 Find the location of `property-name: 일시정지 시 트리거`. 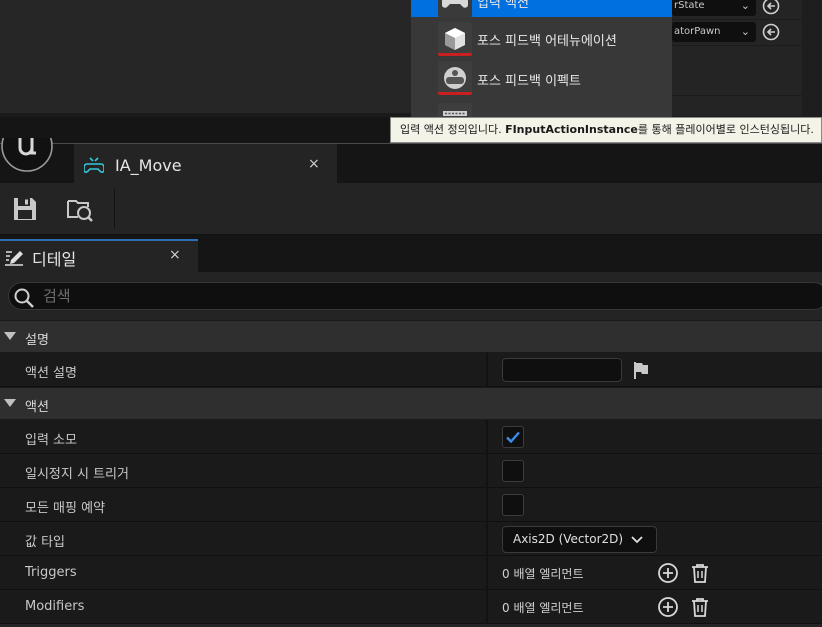

property-name: 일시정지 시 트리거 is located at coordinates (77, 474).